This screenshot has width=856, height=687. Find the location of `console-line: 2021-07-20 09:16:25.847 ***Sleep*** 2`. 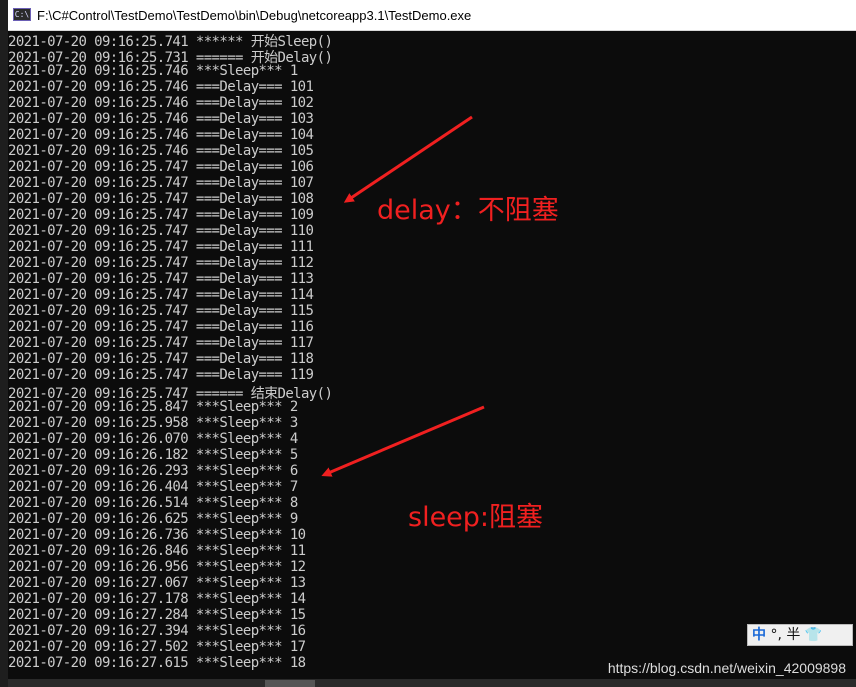

console-line: 2021-07-20 09:16:25.847 ***Sleep*** 2 is located at coordinates (153, 407).